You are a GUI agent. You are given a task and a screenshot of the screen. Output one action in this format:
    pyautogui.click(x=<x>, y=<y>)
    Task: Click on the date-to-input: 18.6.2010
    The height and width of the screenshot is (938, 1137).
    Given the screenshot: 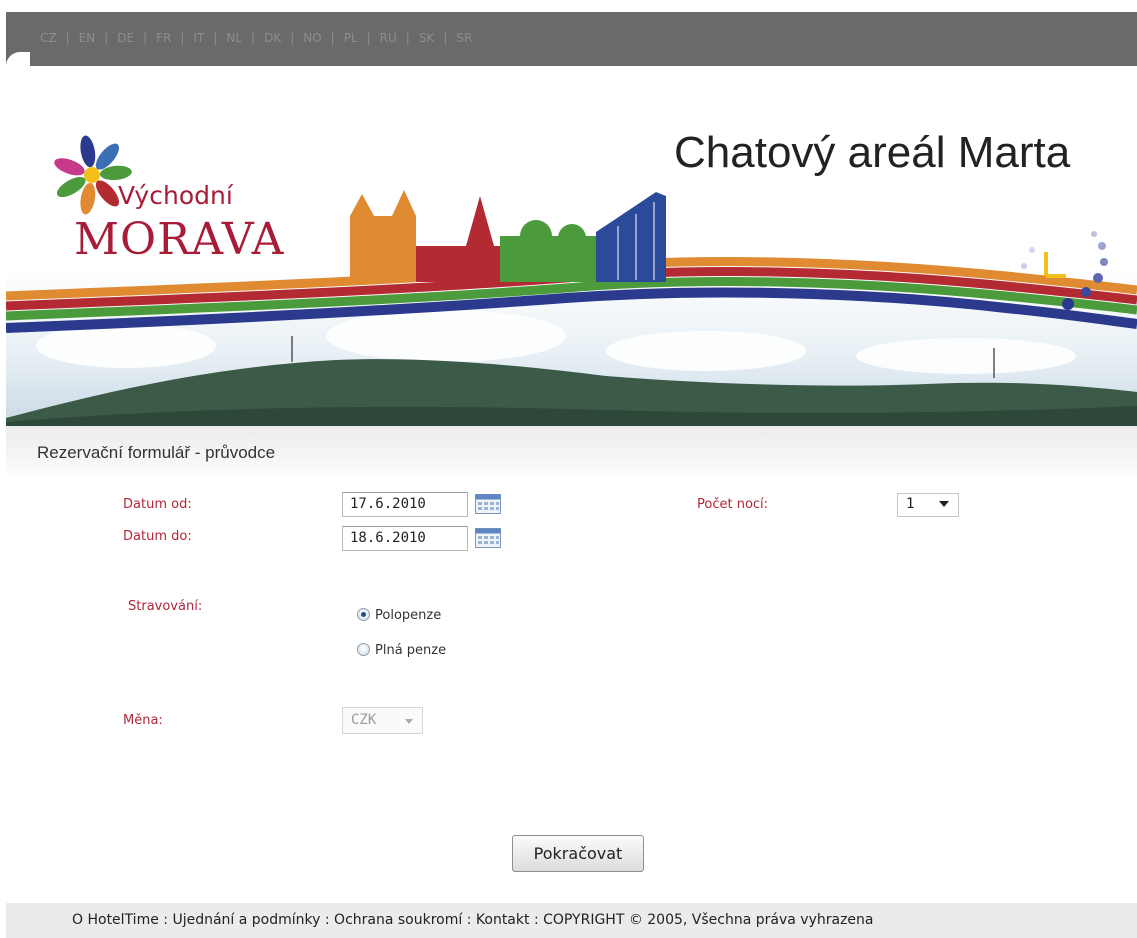 What is the action you would take?
    pyautogui.click(x=405, y=538)
    